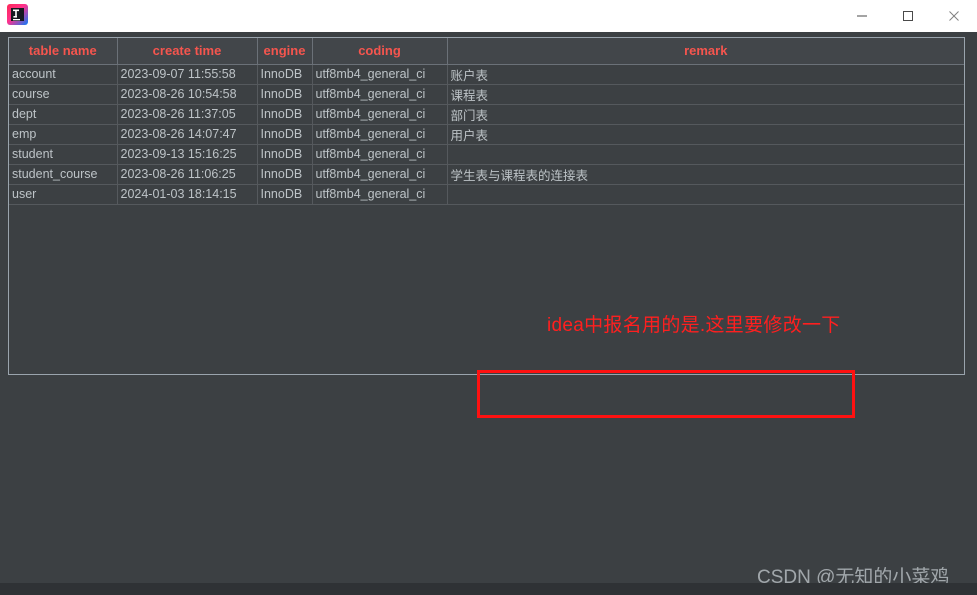  I want to click on cell-create-time: 2023-08-26 11:37:05, so click(187, 114).